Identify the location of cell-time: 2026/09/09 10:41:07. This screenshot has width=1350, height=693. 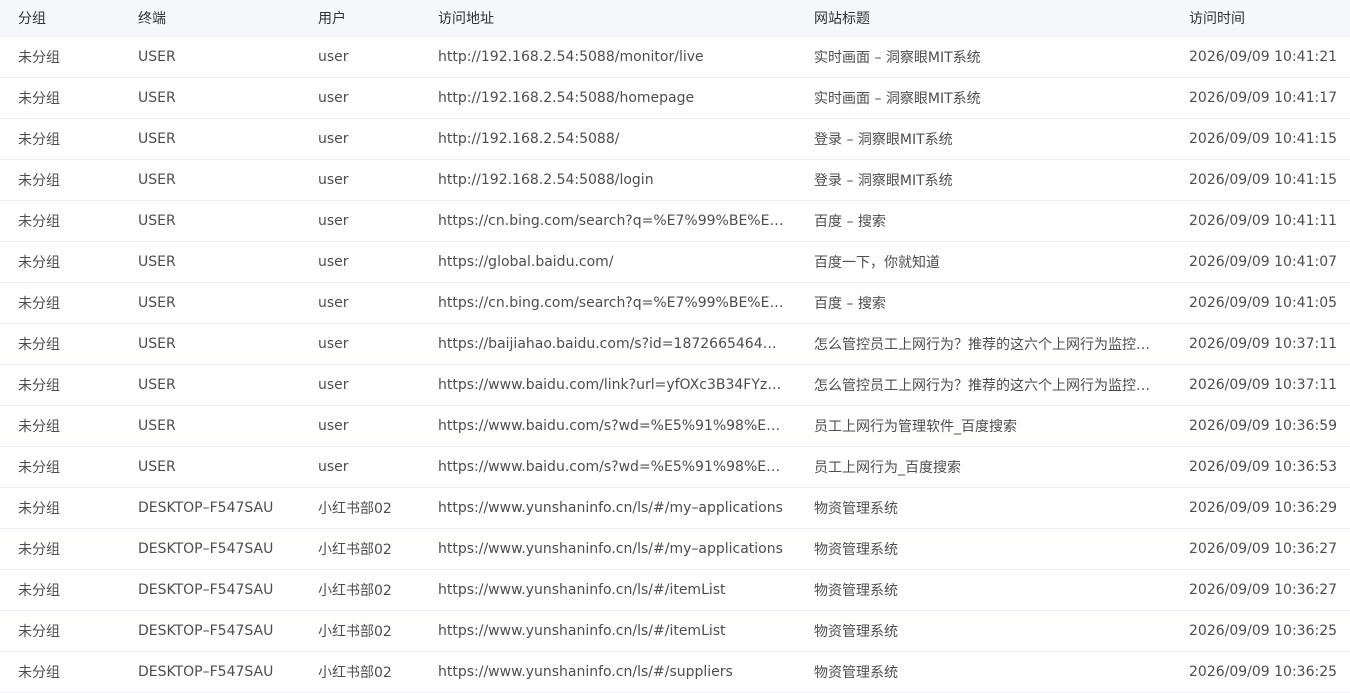
(1263, 262).